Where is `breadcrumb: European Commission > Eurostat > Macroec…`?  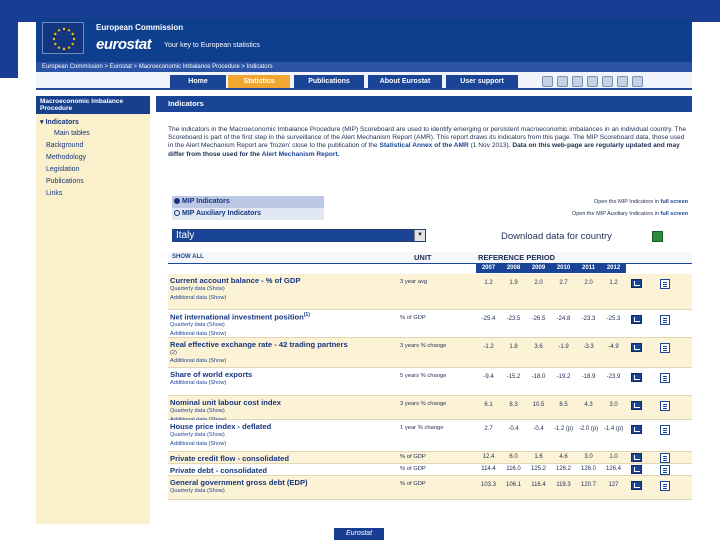
breadcrumb: European Commission > Eurostat > Macroec… is located at coordinates (364, 67).